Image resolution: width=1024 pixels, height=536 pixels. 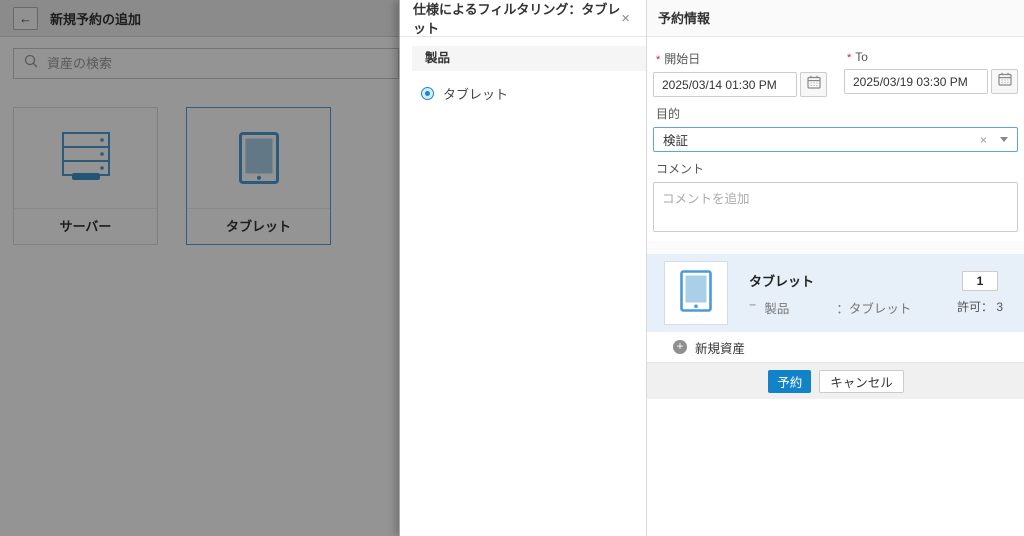 I want to click on asset-spec-value: ：タブレット, so click(x=874, y=309).